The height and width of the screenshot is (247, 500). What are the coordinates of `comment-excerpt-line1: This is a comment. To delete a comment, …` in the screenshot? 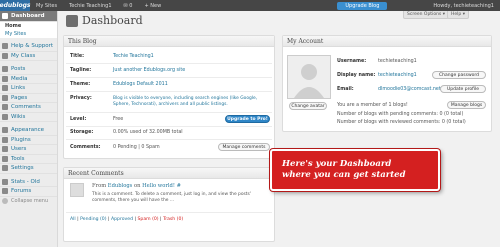 It's located at (172, 194).